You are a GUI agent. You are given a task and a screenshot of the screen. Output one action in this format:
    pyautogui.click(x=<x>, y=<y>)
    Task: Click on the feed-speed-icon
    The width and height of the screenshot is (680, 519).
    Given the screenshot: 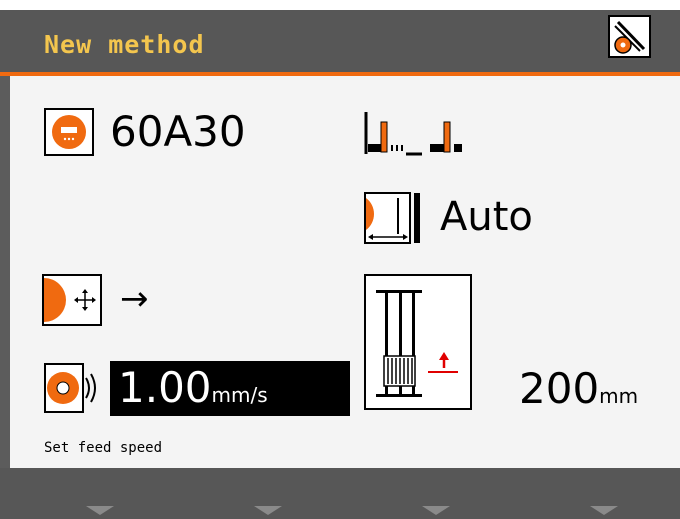 What is the action you would take?
    pyautogui.click(x=73, y=388)
    